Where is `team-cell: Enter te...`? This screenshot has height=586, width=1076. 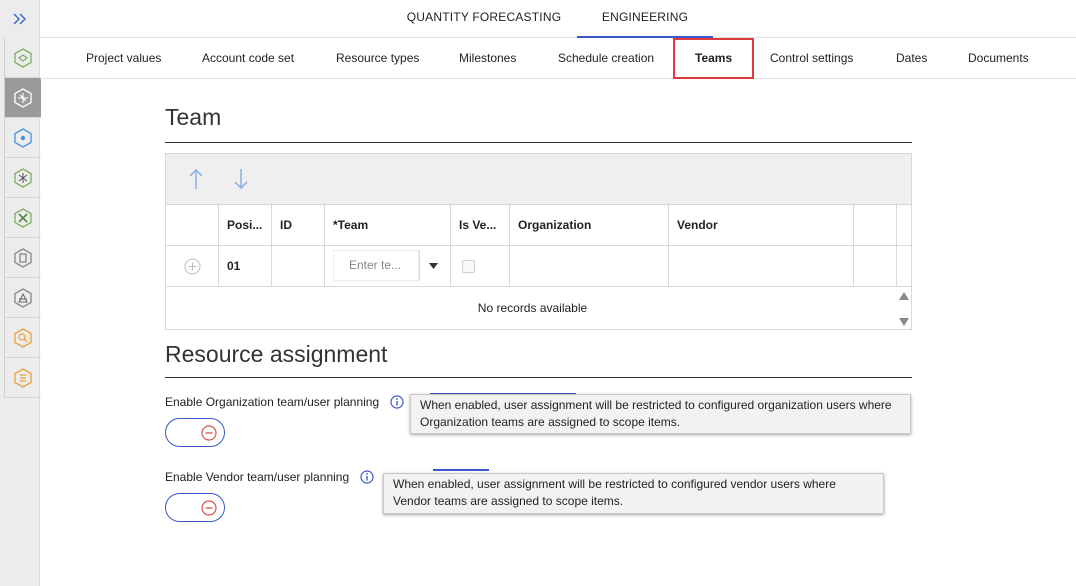 team-cell: Enter te... is located at coordinates (388, 266).